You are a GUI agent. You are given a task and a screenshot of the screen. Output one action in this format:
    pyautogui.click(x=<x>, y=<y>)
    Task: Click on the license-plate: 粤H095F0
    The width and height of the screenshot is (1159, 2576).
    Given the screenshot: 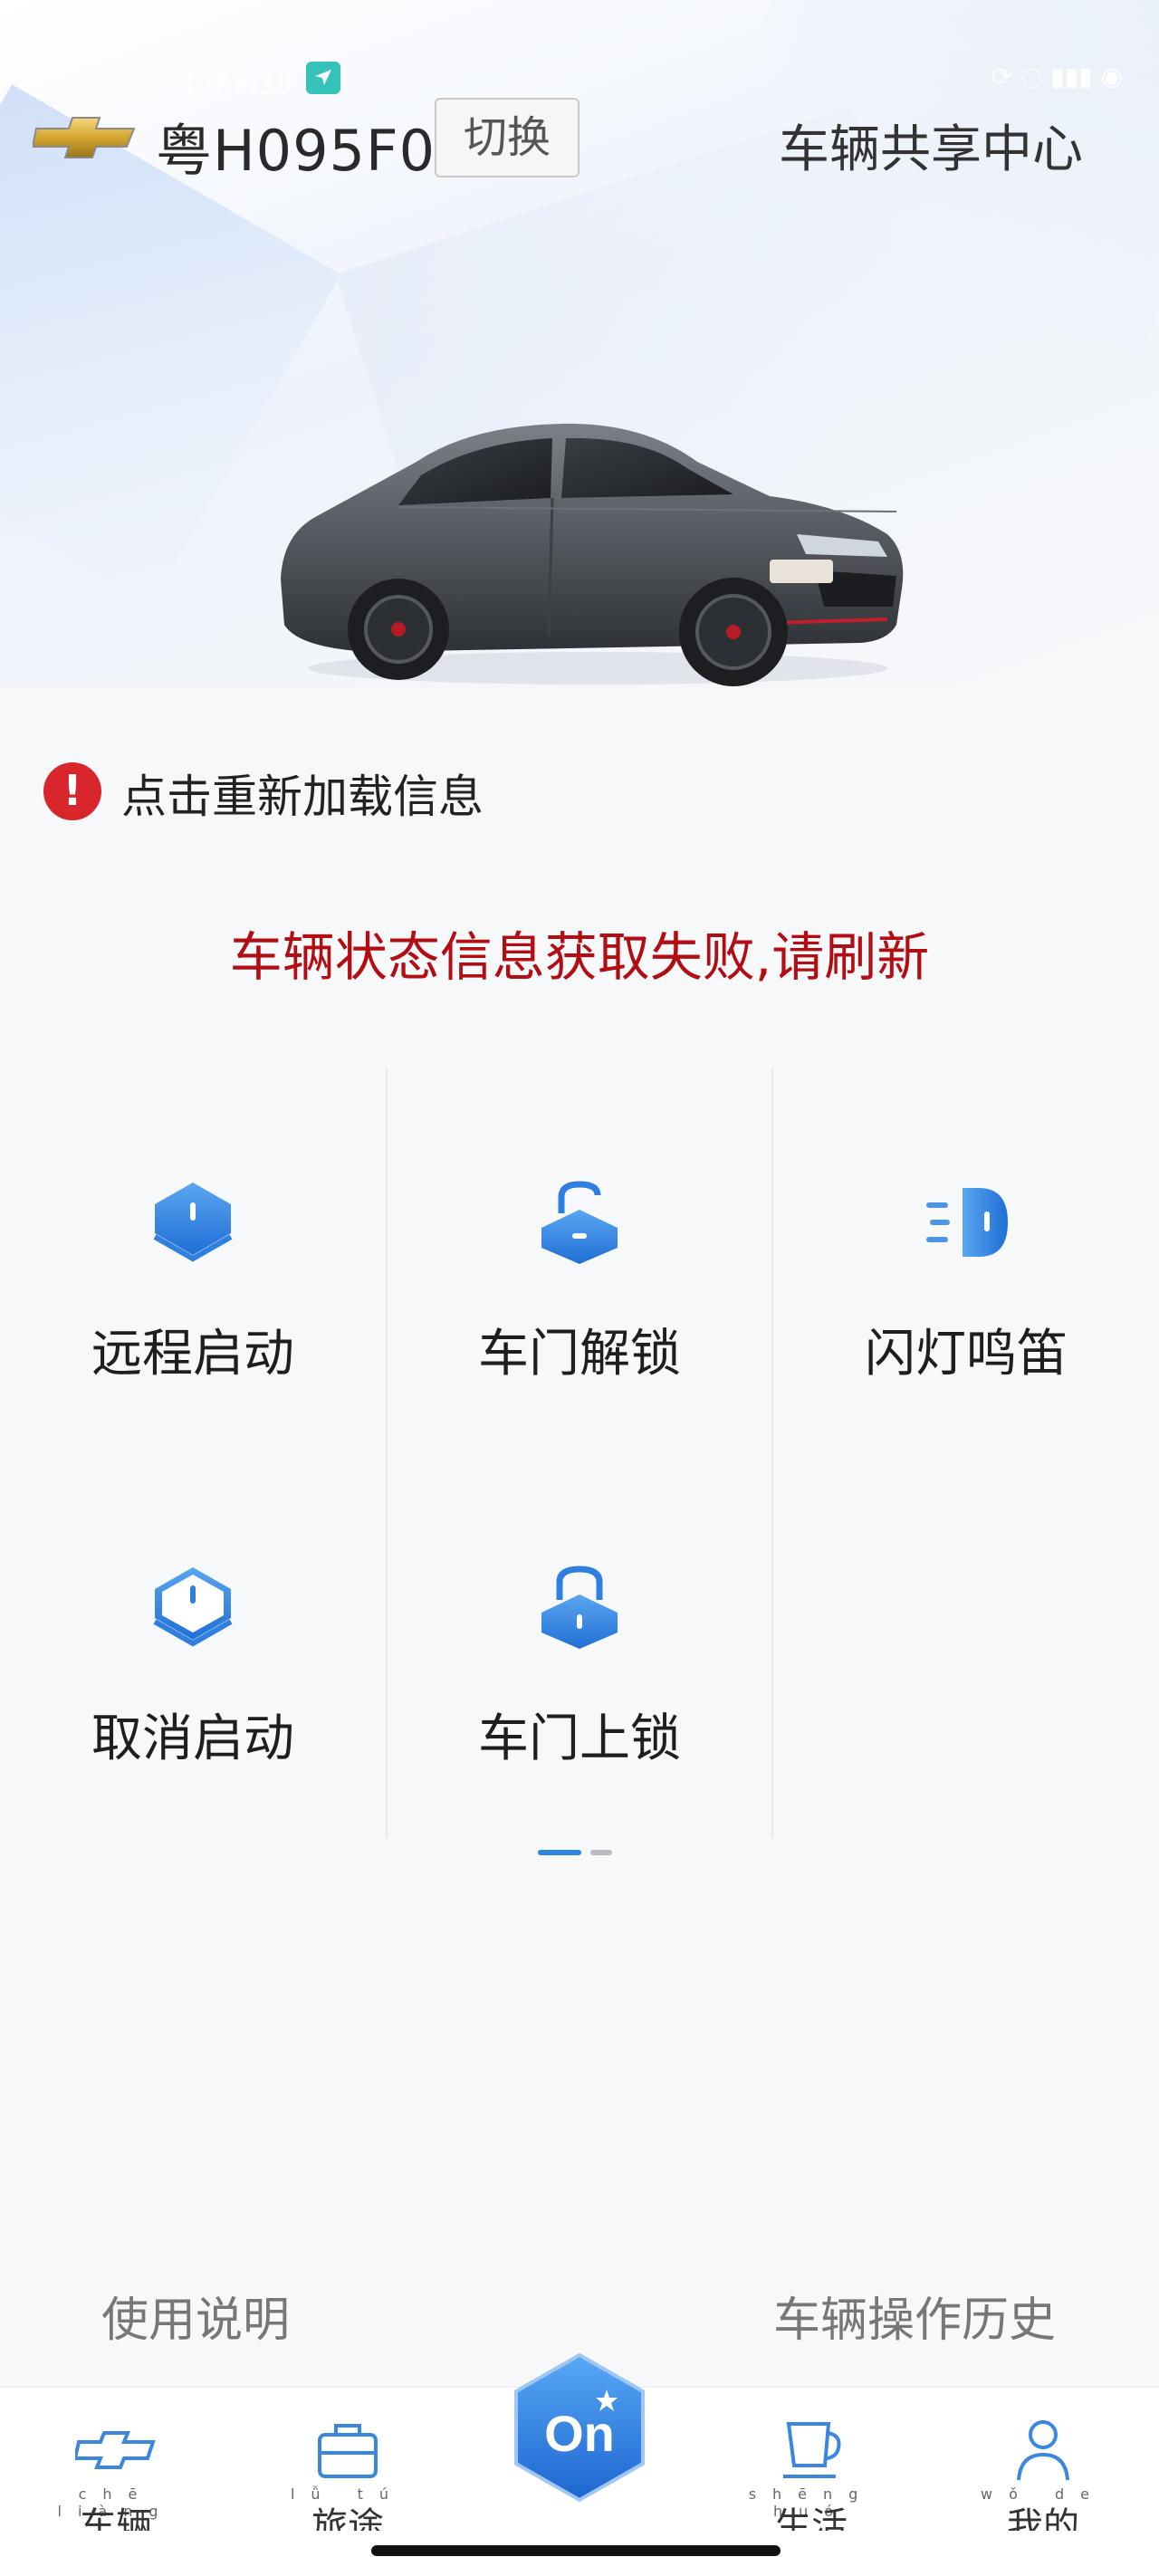 What is the action you would take?
    pyautogui.click(x=296, y=151)
    